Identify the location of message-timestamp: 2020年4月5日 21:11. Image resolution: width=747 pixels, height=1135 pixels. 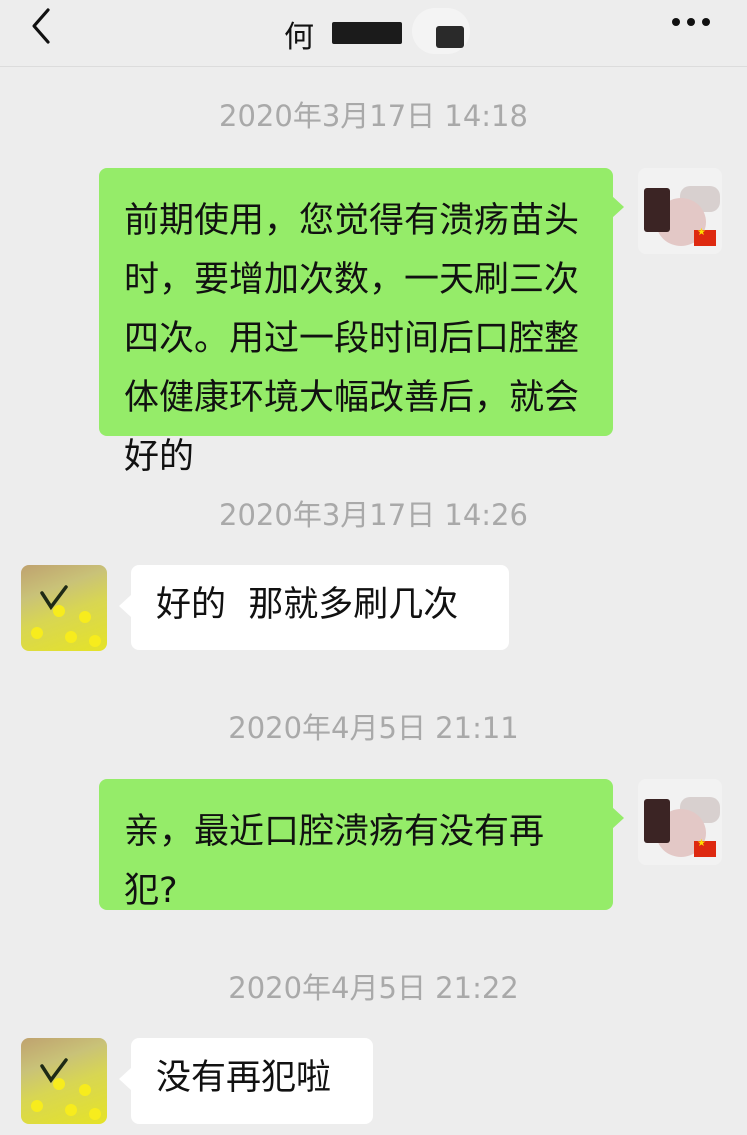
(373, 728).